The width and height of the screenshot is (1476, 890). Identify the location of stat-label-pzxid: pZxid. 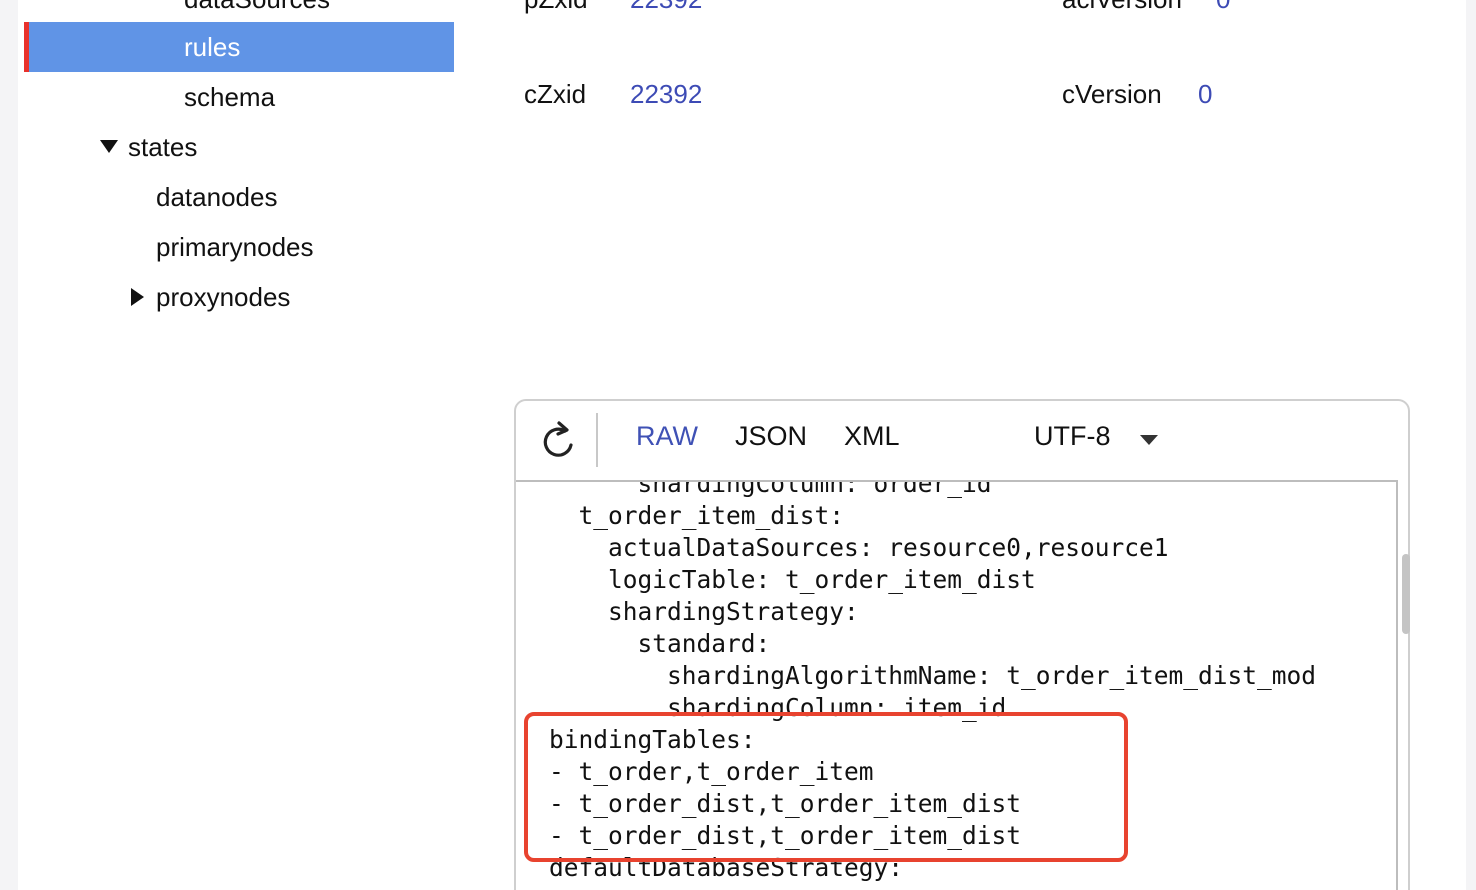
(556, 7).